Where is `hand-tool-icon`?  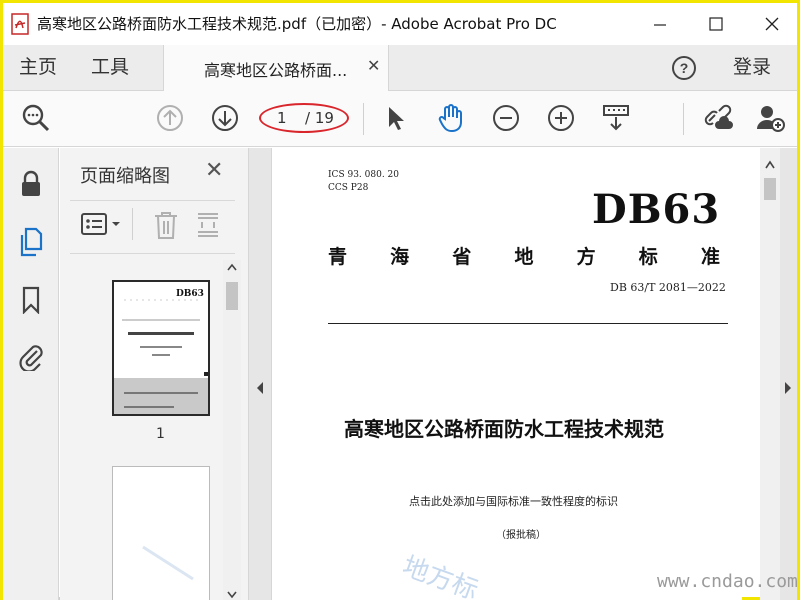
hand-tool-icon is located at coordinates (451, 118).